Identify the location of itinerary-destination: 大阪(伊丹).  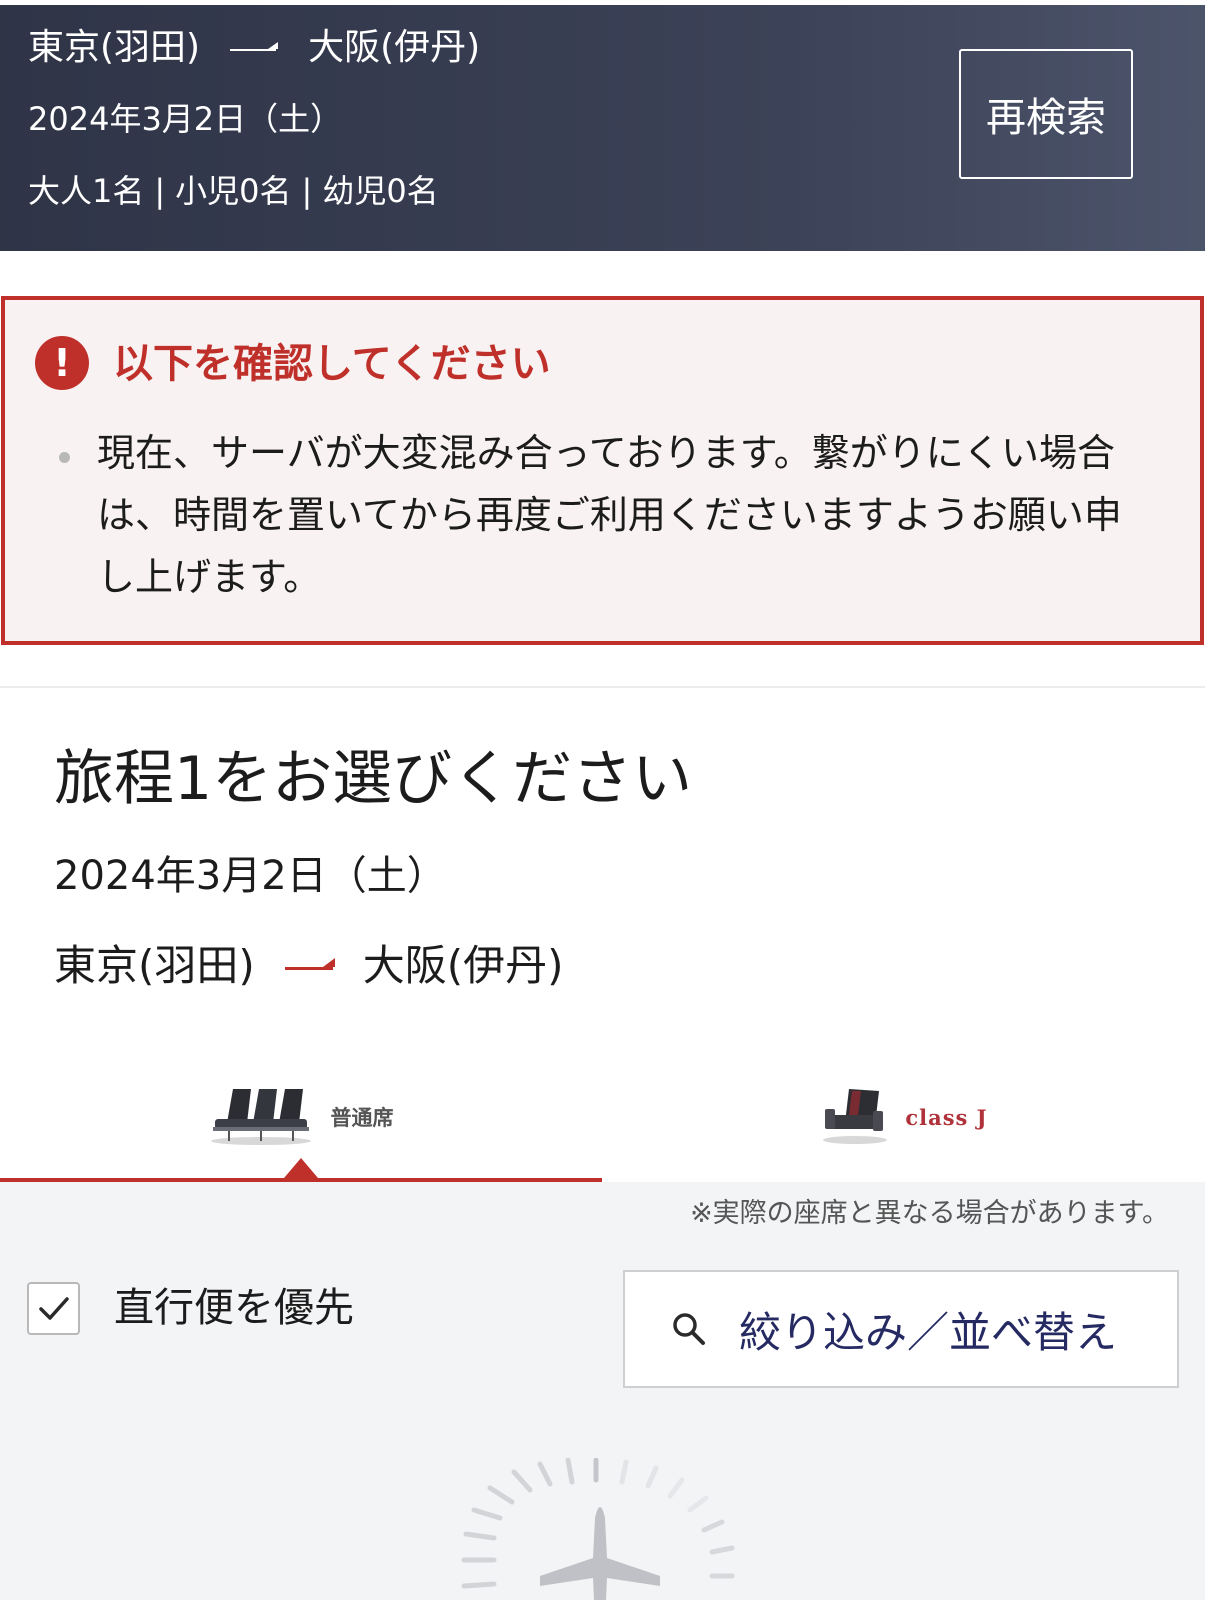
(463, 965).